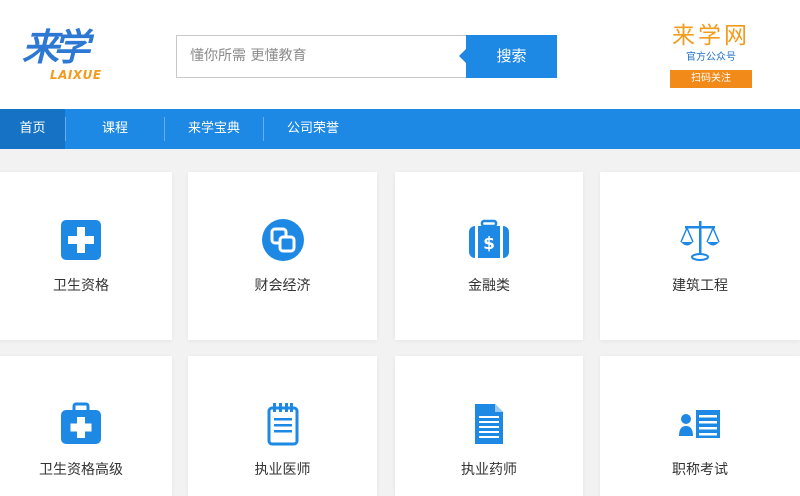 This screenshot has width=800, height=496. What do you see at coordinates (282, 286) in the screenshot?
I see `category-label: 财会经济` at bounding box center [282, 286].